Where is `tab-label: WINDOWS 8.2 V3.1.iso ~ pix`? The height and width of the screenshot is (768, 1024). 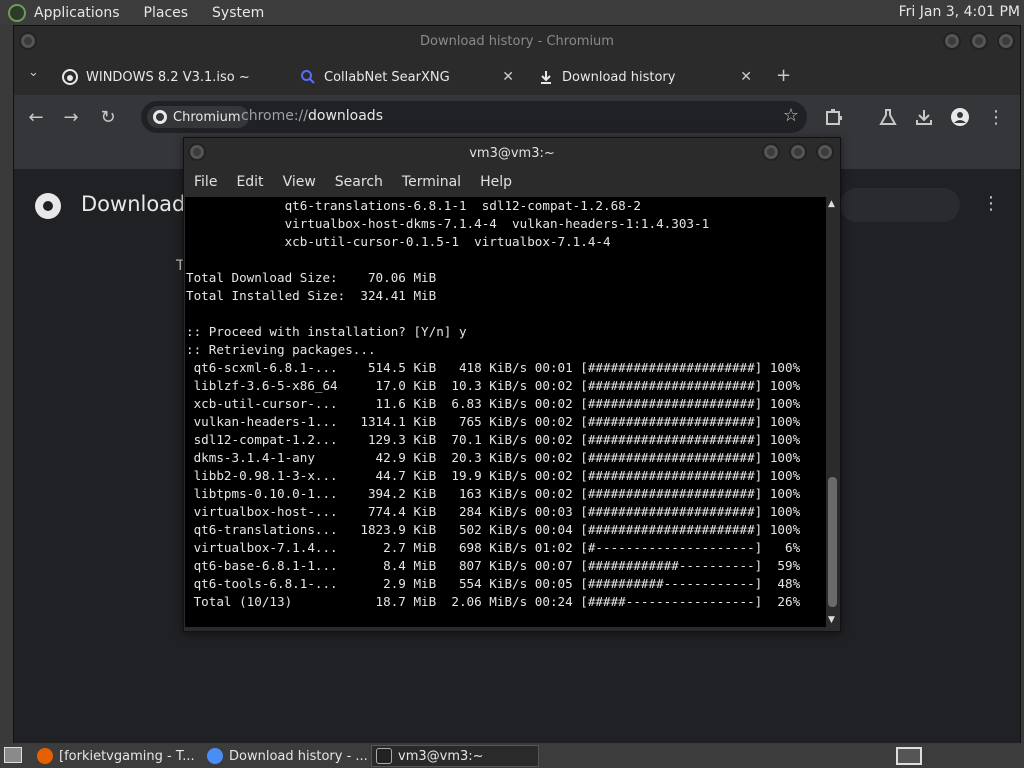
tab-label: WINDOWS 8.2 V3.1.iso ~ pix is located at coordinates (169, 77).